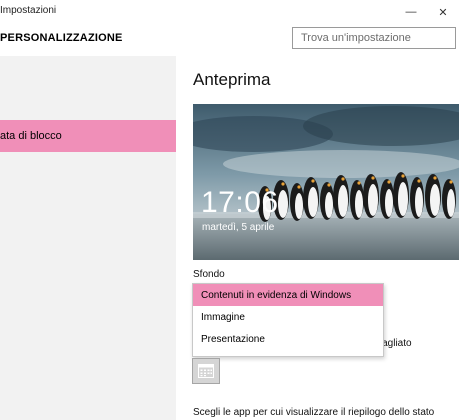  Describe the element at coordinates (443, 12) in the screenshot. I see `close-button: ✕` at that location.